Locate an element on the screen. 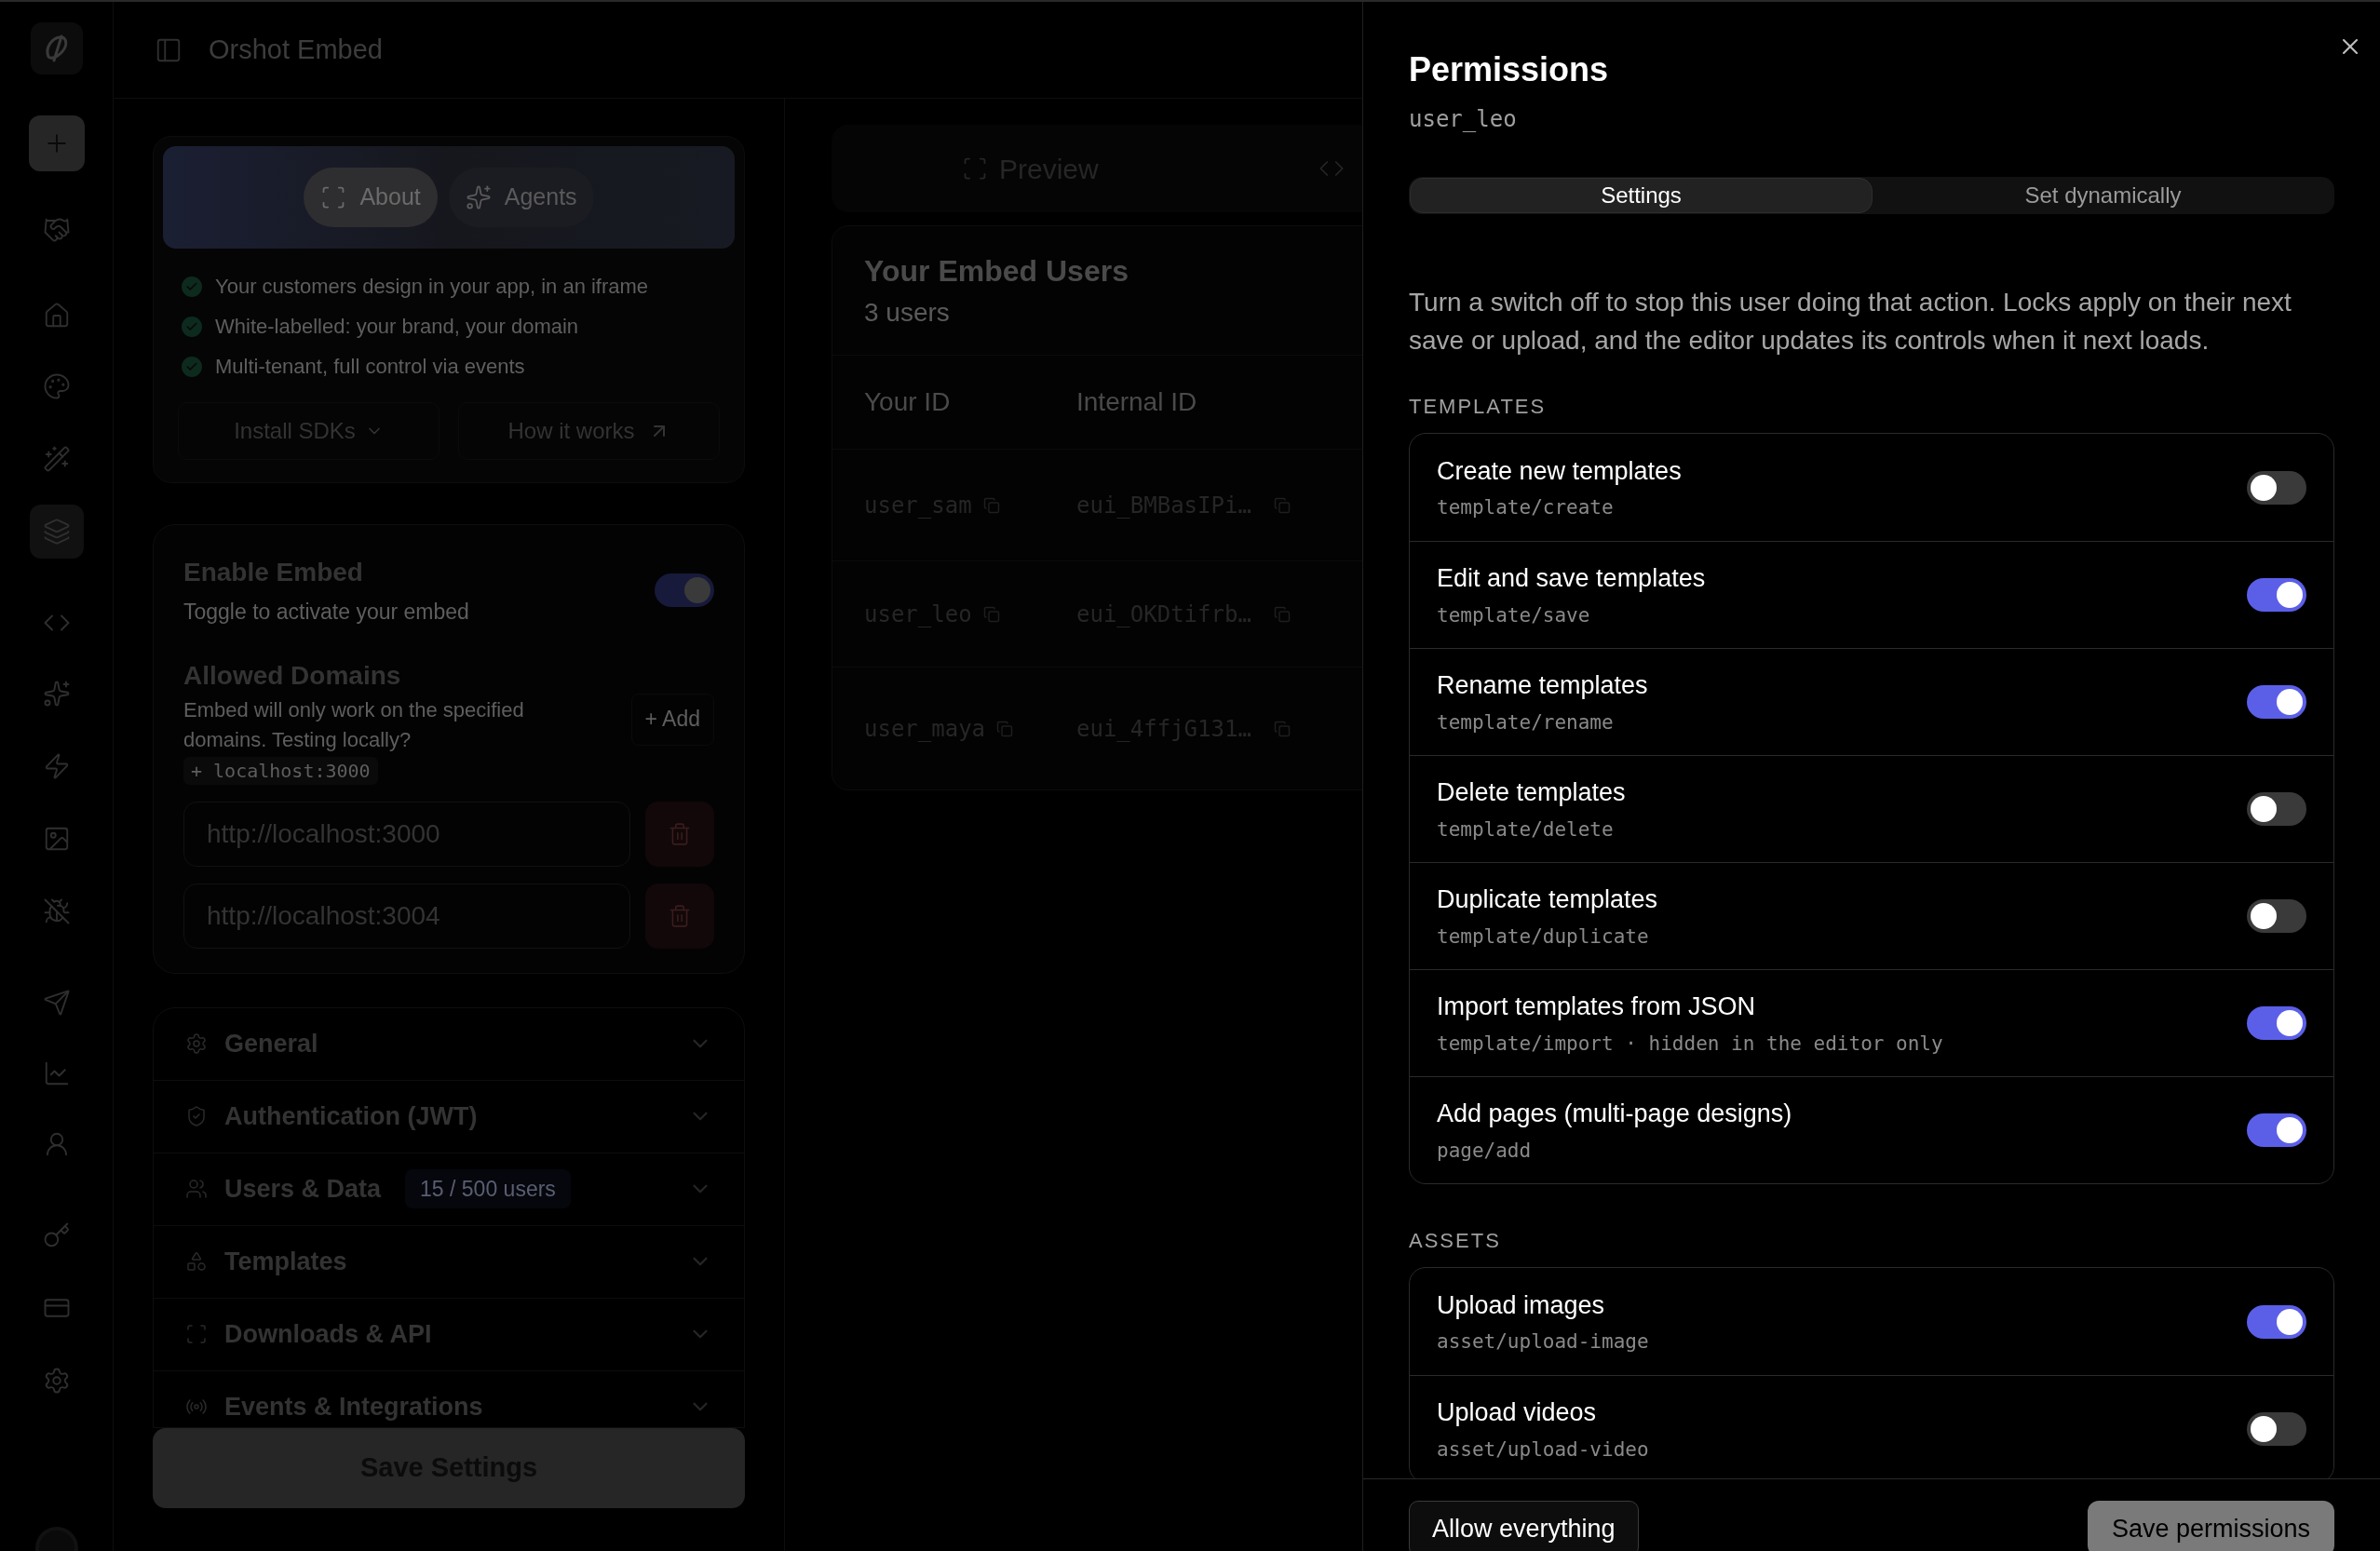  feature-text: Multi-tenant, full control via events is located at coordinates (370, 367).